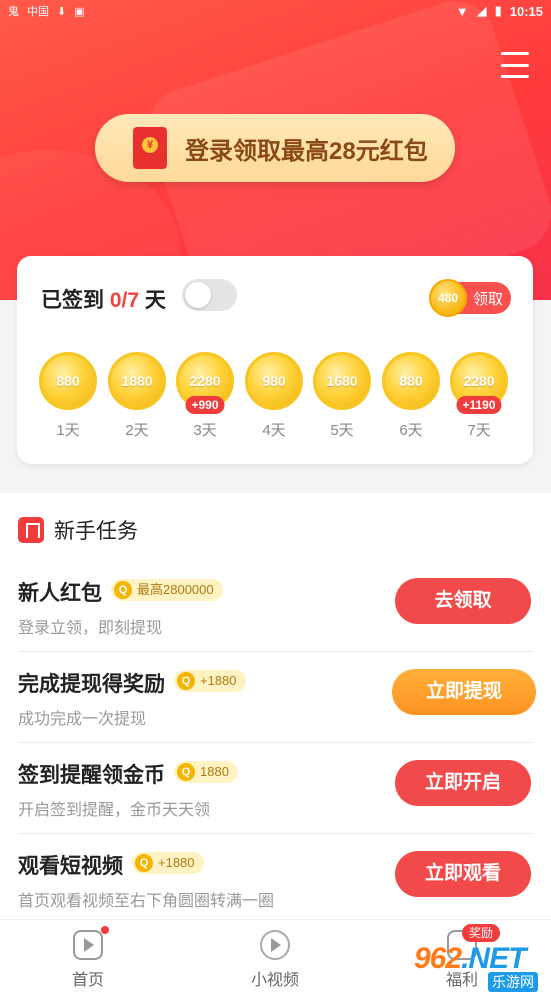 The height and width of the screenshot is (993, 551). What do you see at coordinates (274, 980) in the screenshot?
I see `nav-label: 小视频` at bounding box center [274, 980].